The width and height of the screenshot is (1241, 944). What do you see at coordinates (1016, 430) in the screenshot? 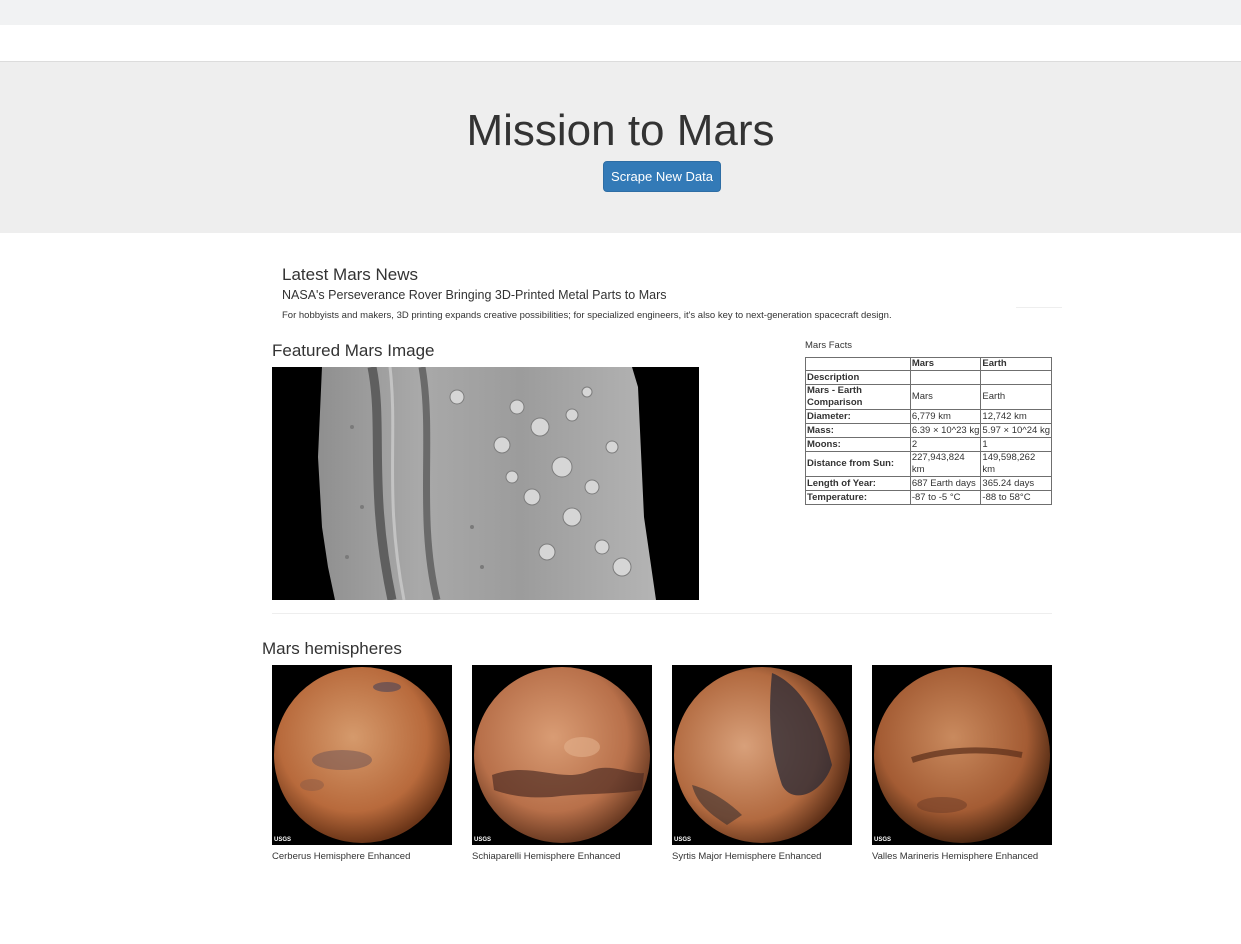
I see `earth-value: 5.97 × 10^24 kg` at bounding box center [1016, 430].